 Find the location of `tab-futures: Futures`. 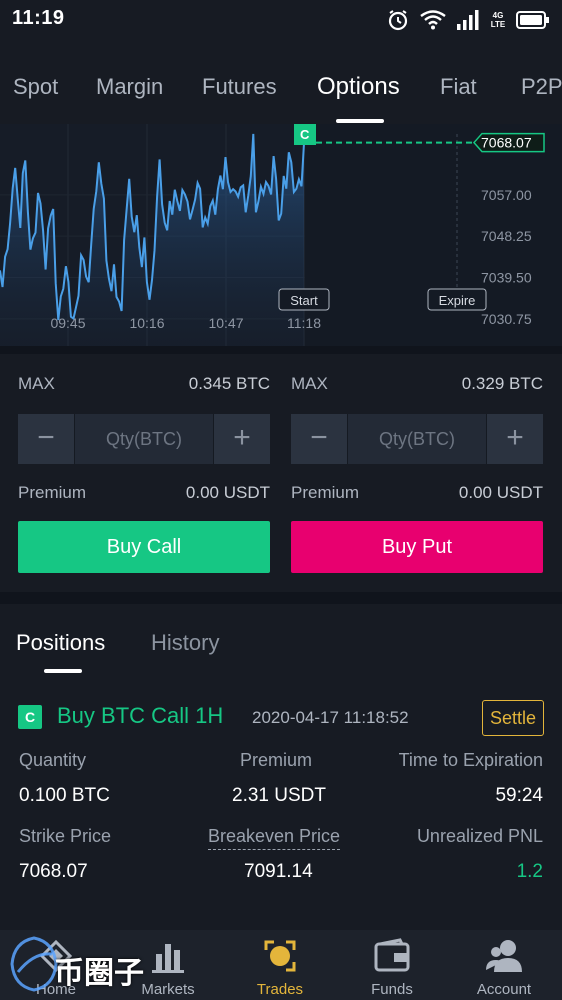

tab-futures: Futures is located at coordinates (239, 87).